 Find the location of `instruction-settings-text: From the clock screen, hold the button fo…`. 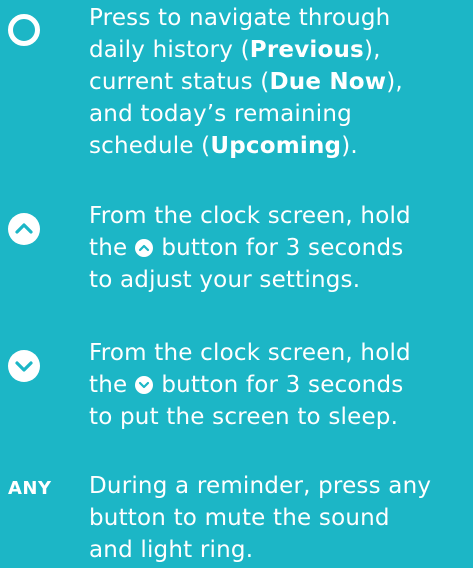

instruction-settings-text: From the clock screen, hold the button fo… is located at coordinates (250, 248).